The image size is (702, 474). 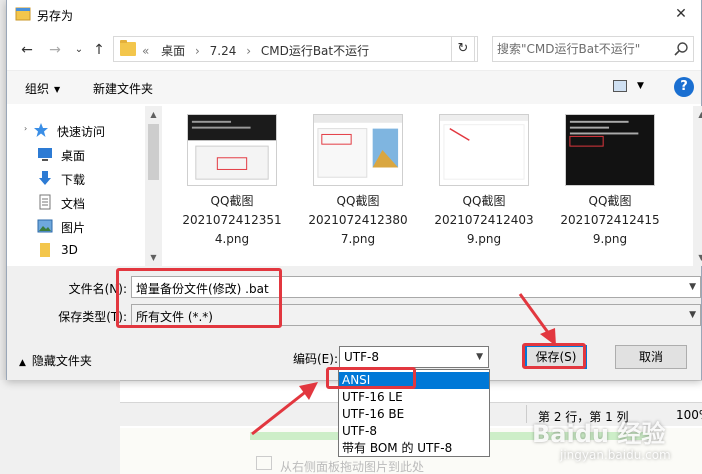 I want to click on drag-hint-text: 从右侧面板拖动图片到此处, so click(x=352, y=467).